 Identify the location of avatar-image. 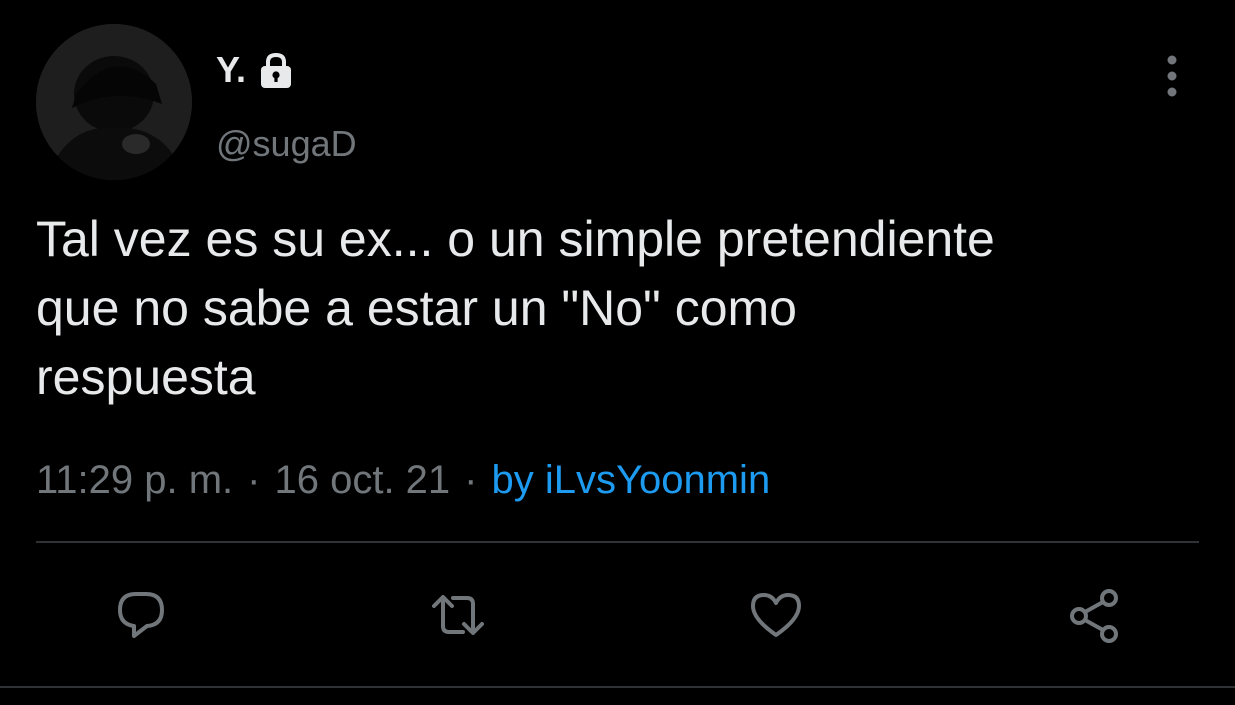
(114, 102).